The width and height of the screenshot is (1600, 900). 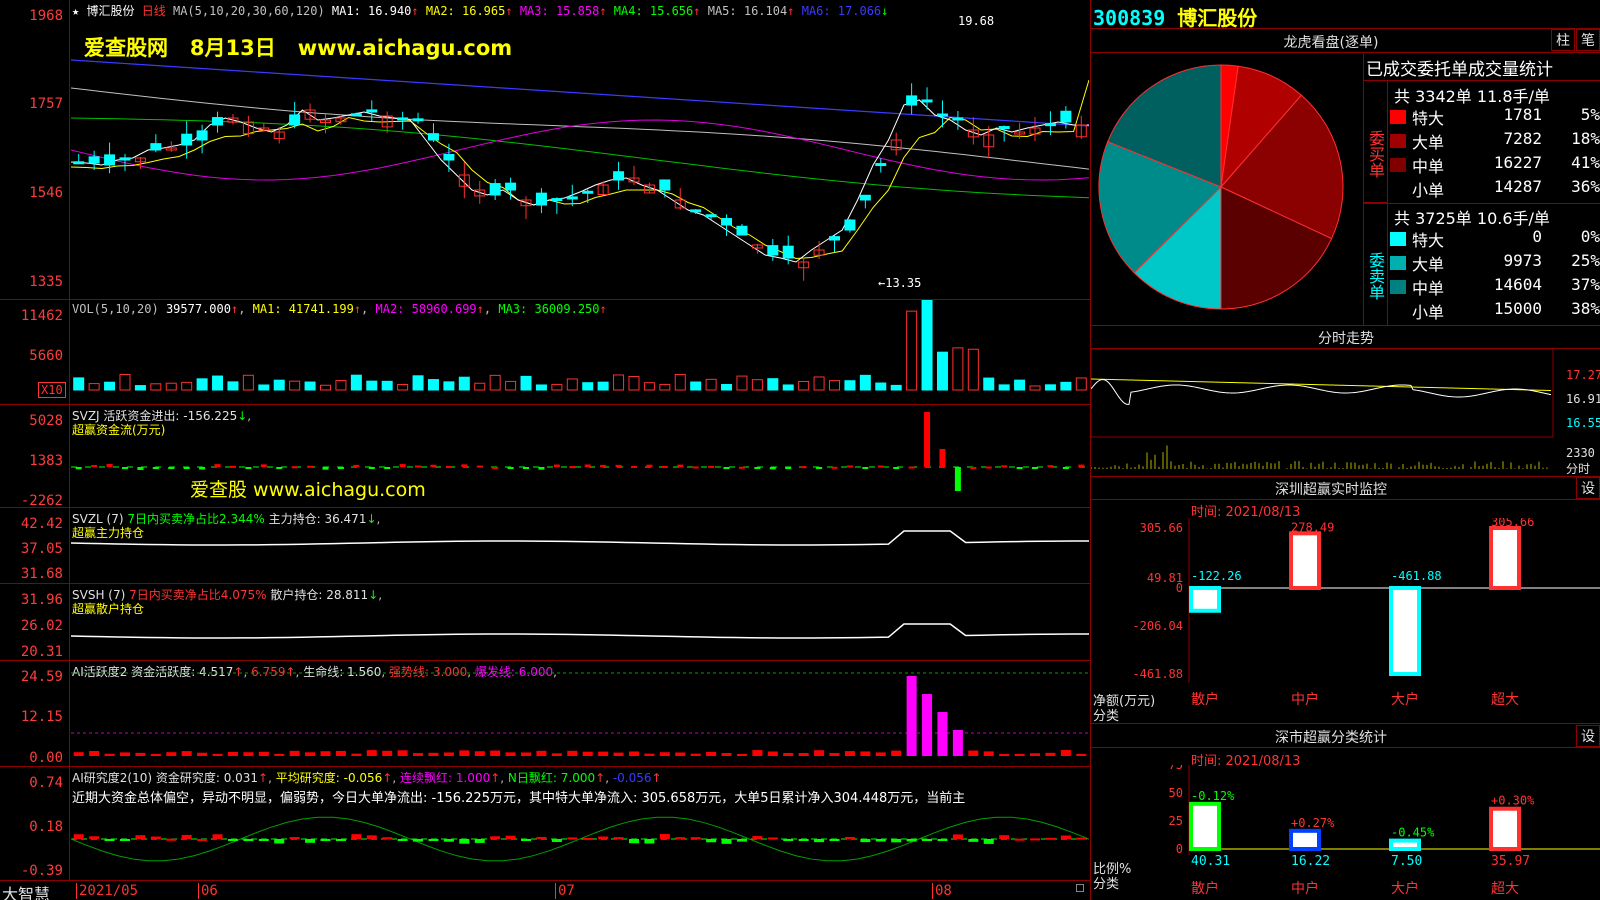 I want to click on buy-summary: 共 3342单 11.8手/单, so click(x=1472, y=96).